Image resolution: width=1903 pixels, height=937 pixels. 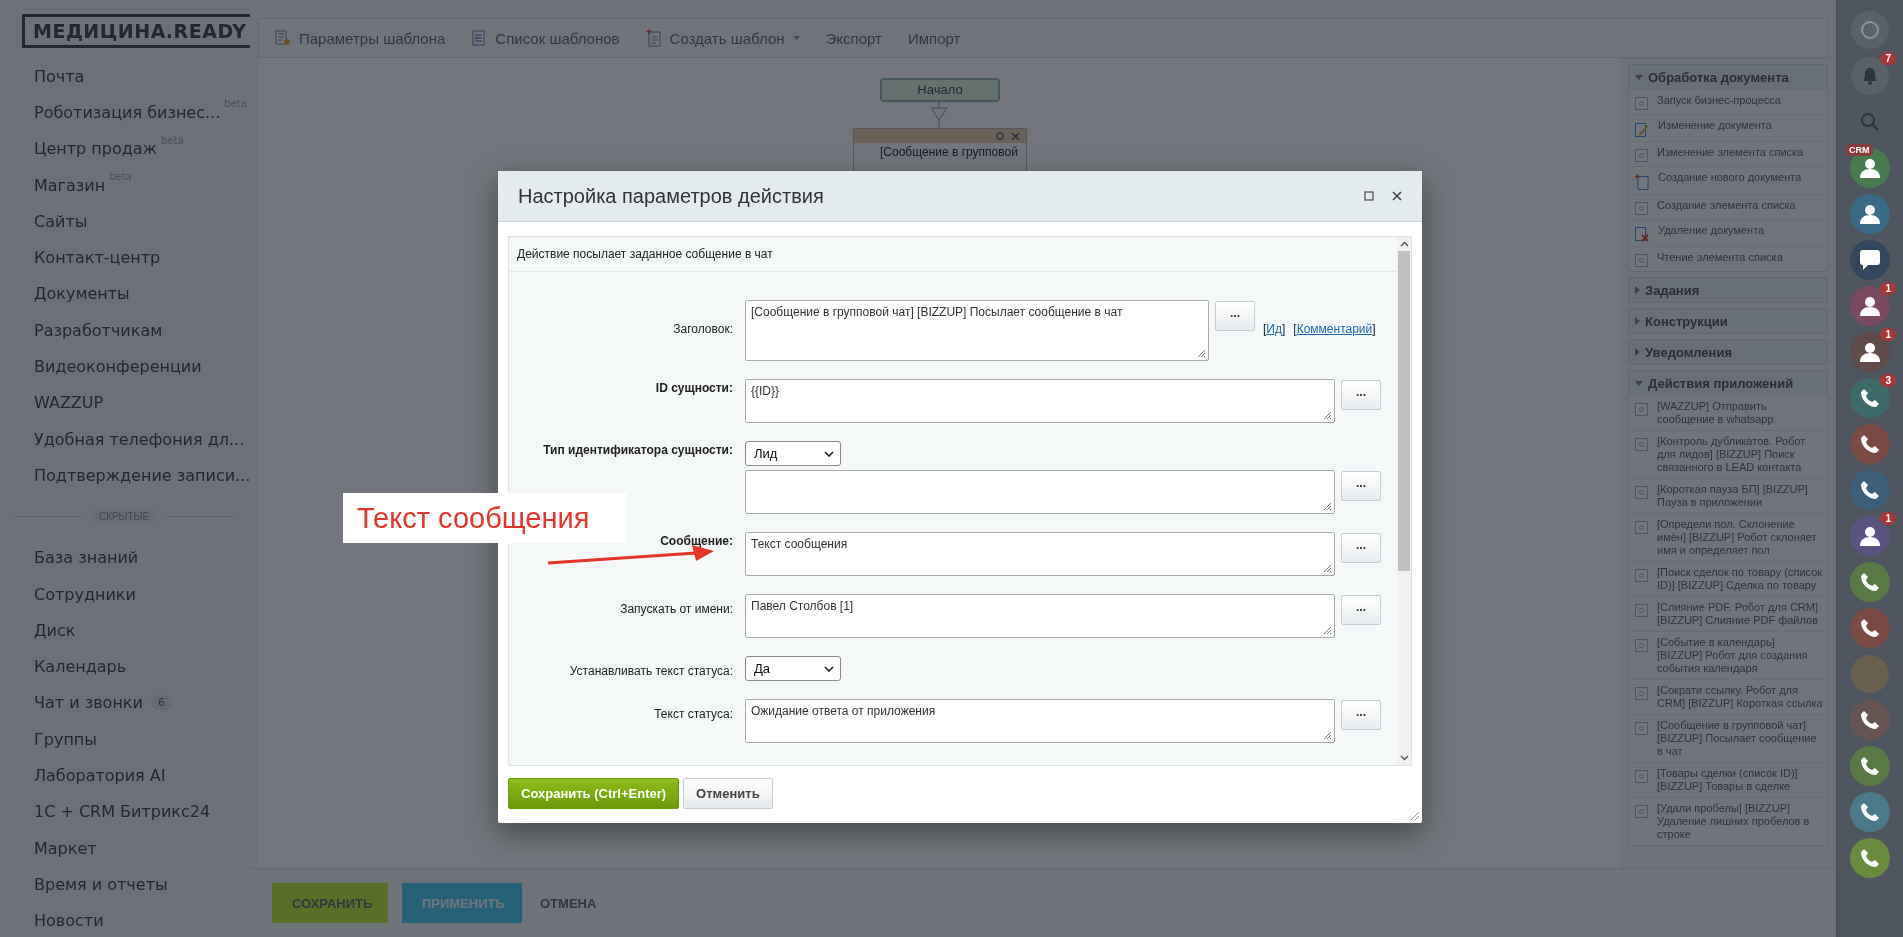 I want to click on sidebar-item: База знаний, so click(x=86, y=558).